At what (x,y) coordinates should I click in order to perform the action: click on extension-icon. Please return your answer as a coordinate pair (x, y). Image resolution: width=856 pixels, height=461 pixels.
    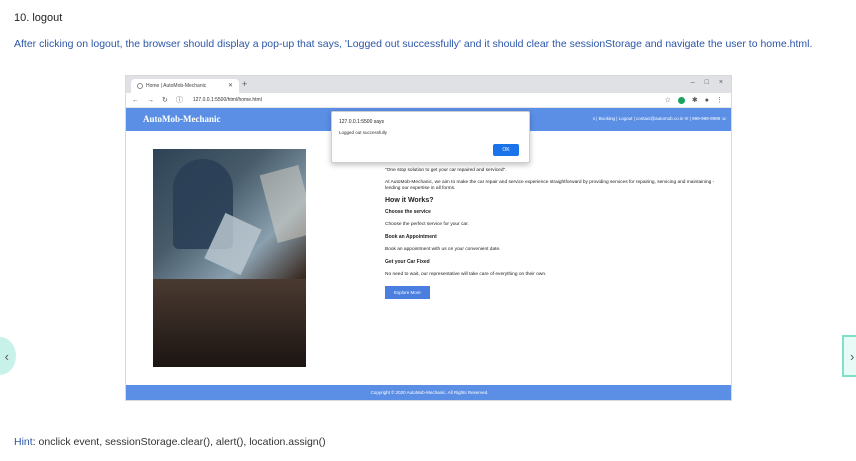
    Looking at the image, I should click on (681, 100).